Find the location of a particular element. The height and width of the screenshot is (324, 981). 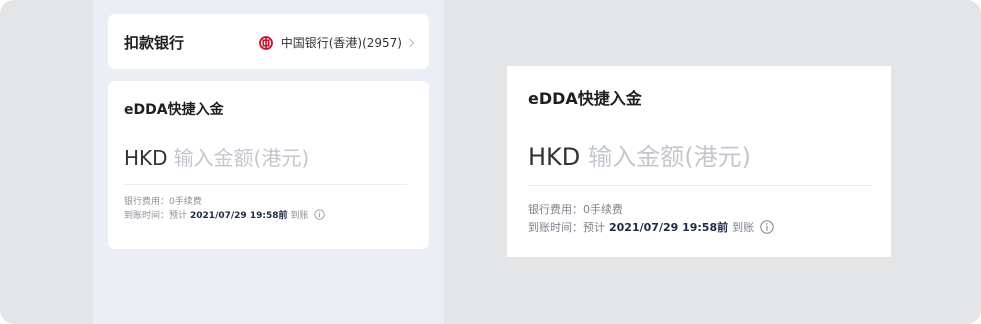

debit-bank-row: 扣款银行 中国银行(香港)(2957) is located at coordinates (268, 41).